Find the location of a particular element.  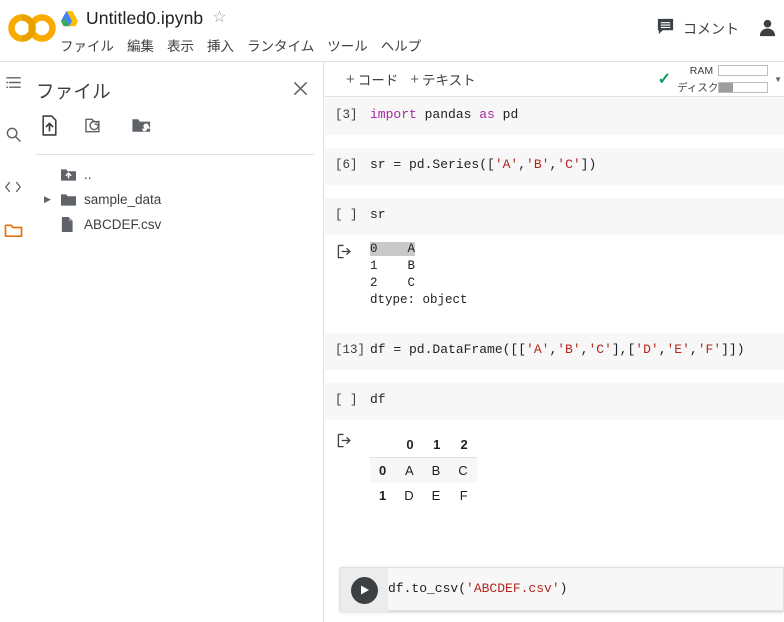

files-folder-icon is located at coordinates (13, 233).